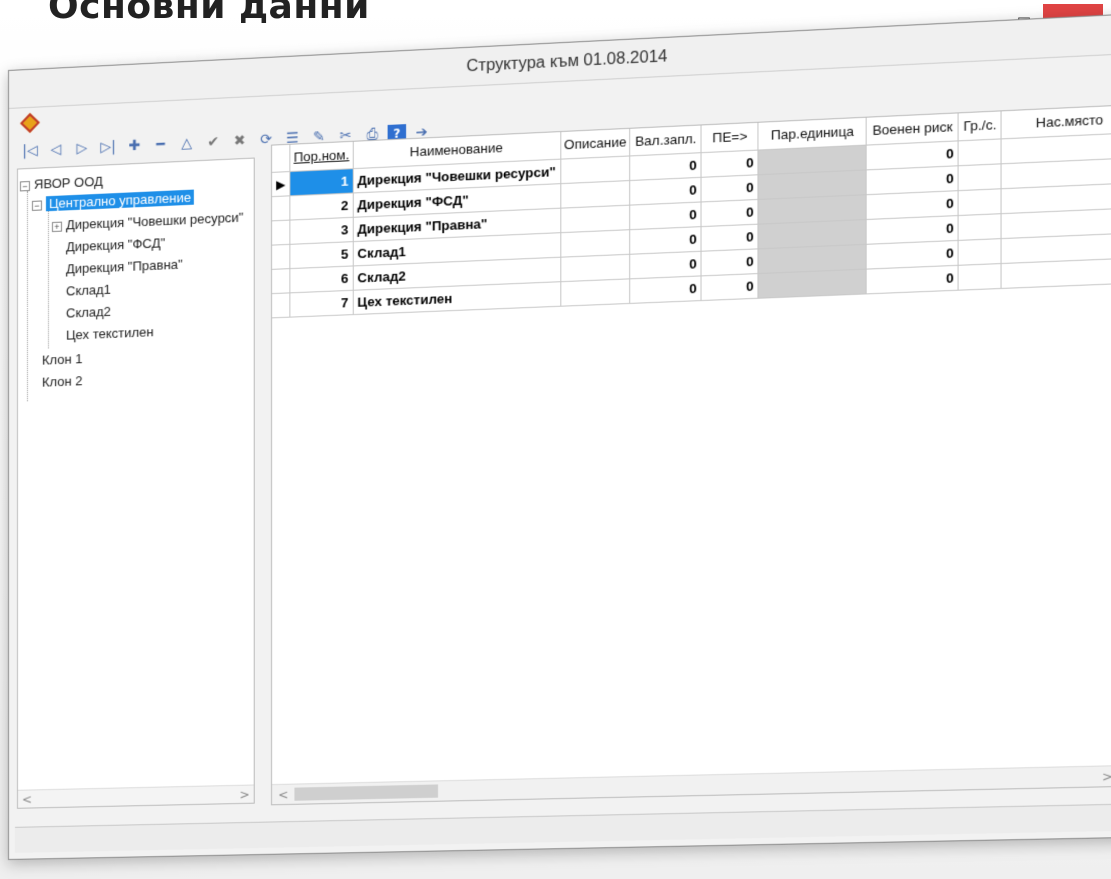  I want to click on grid-horizontal-scrollbar: < >, so click(691, 784).